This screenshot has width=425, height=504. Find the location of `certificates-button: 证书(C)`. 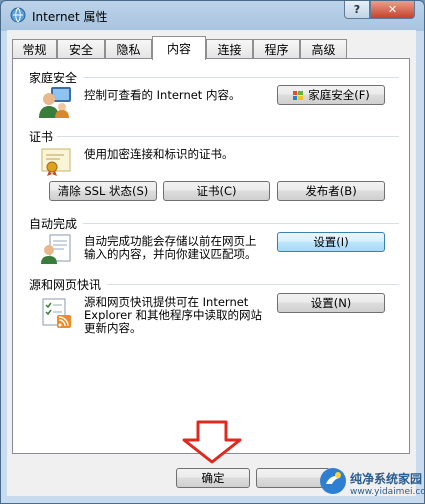

certificates-button: 证书(C) is located at coordinates (216, 191).